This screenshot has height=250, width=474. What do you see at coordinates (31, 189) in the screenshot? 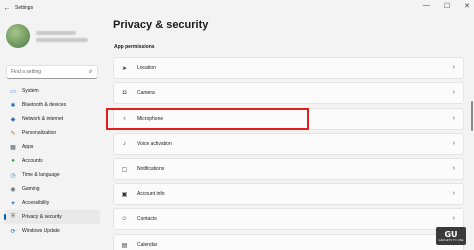
I see `sidebar-item-label: Gaming` at bounding box center [31, 189].